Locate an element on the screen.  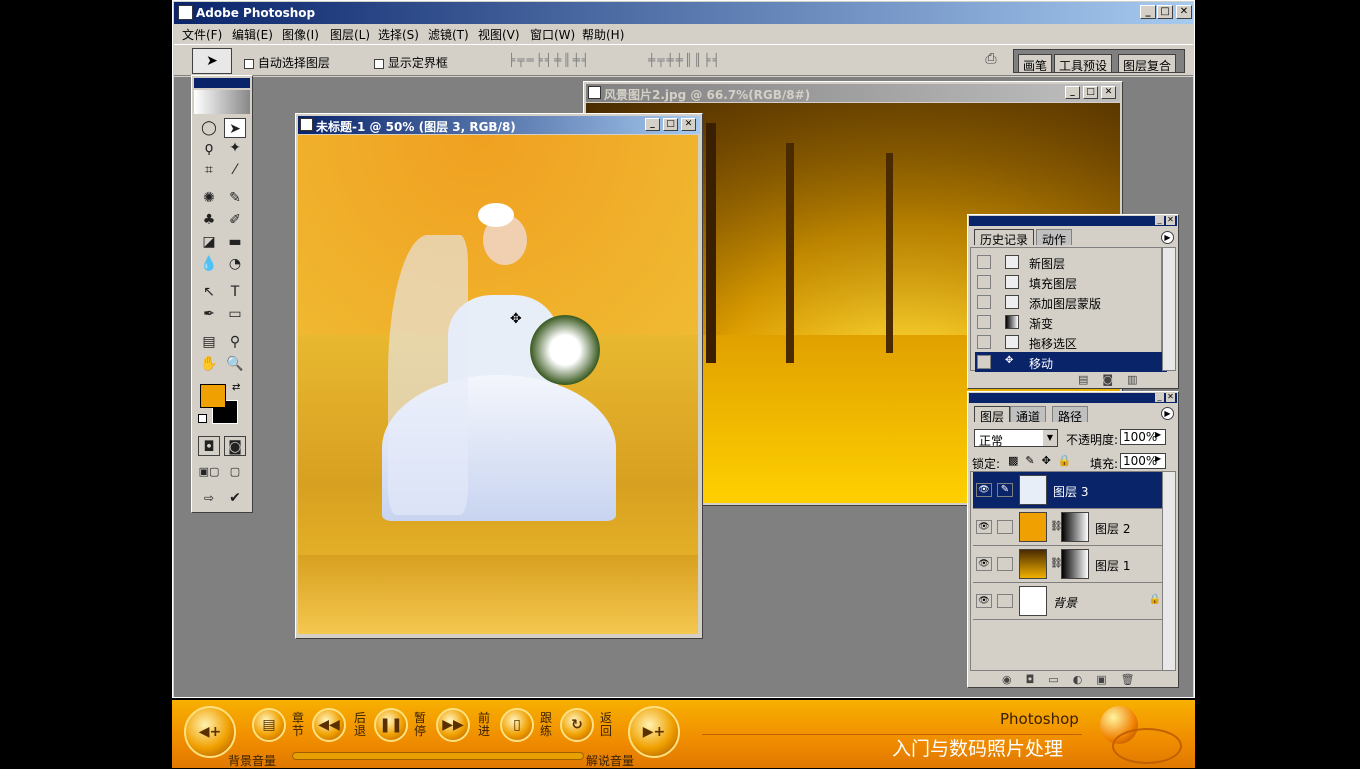
pen-tool-icon: ✒ is located at coordinates (209, 314).